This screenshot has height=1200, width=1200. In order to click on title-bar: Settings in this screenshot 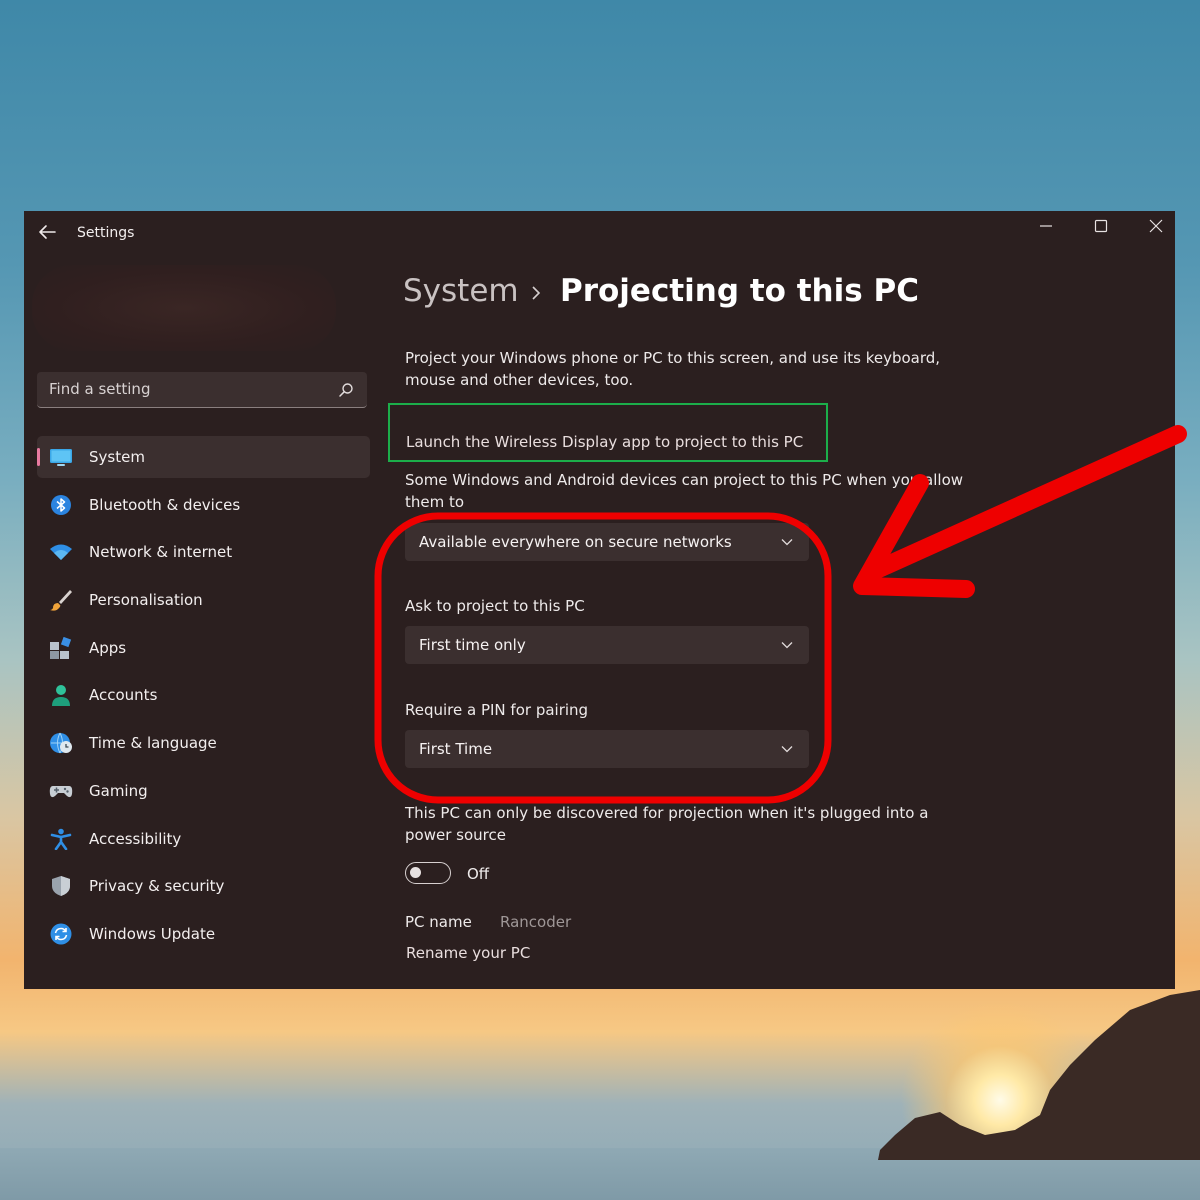, I will do `click(599, 233)`.